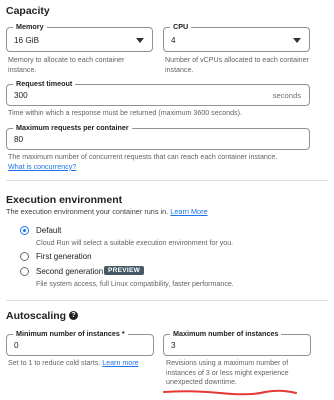 The height and width of the screenshot is (400, 334). What do you see at coordinates (24, 271) in the screenshot?
I see `radio-second-generation` at bounding box center [24, 271].